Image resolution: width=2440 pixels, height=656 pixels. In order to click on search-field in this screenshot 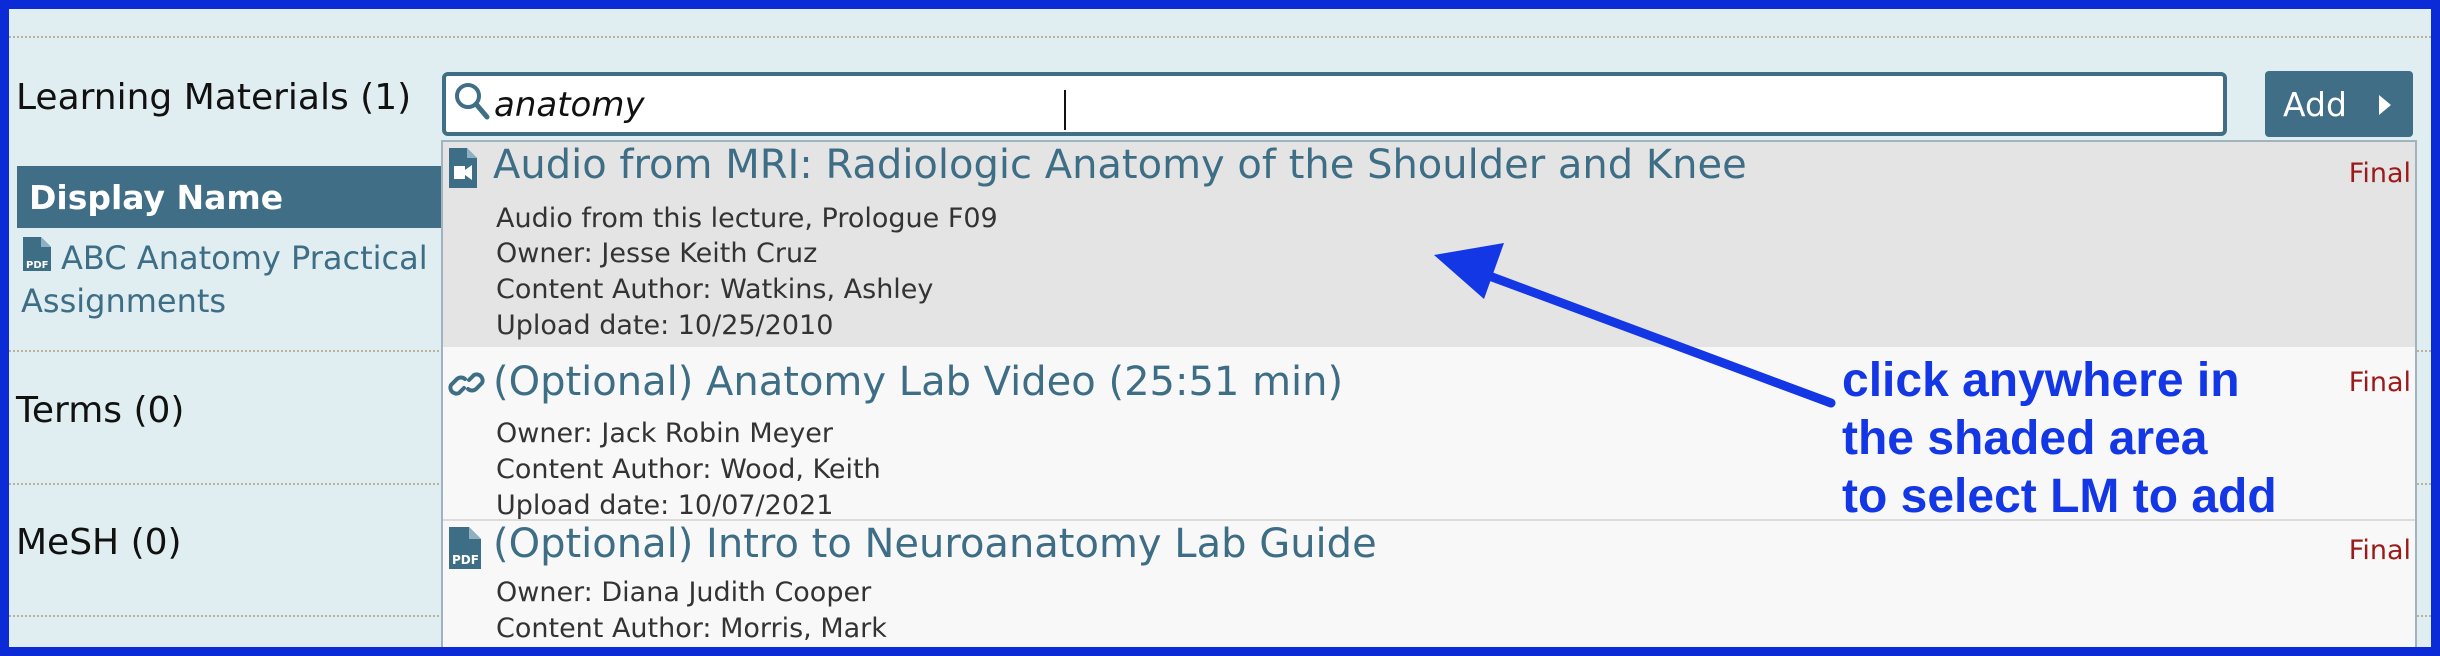, I will do `click(1344, 105)`.